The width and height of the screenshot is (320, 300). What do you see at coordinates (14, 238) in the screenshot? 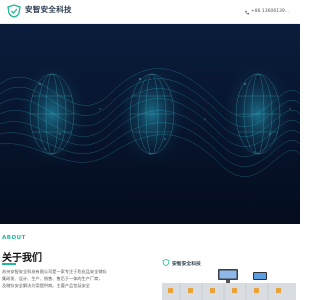
I see `about-label: ABOUT` at bounding box center [14, 238].